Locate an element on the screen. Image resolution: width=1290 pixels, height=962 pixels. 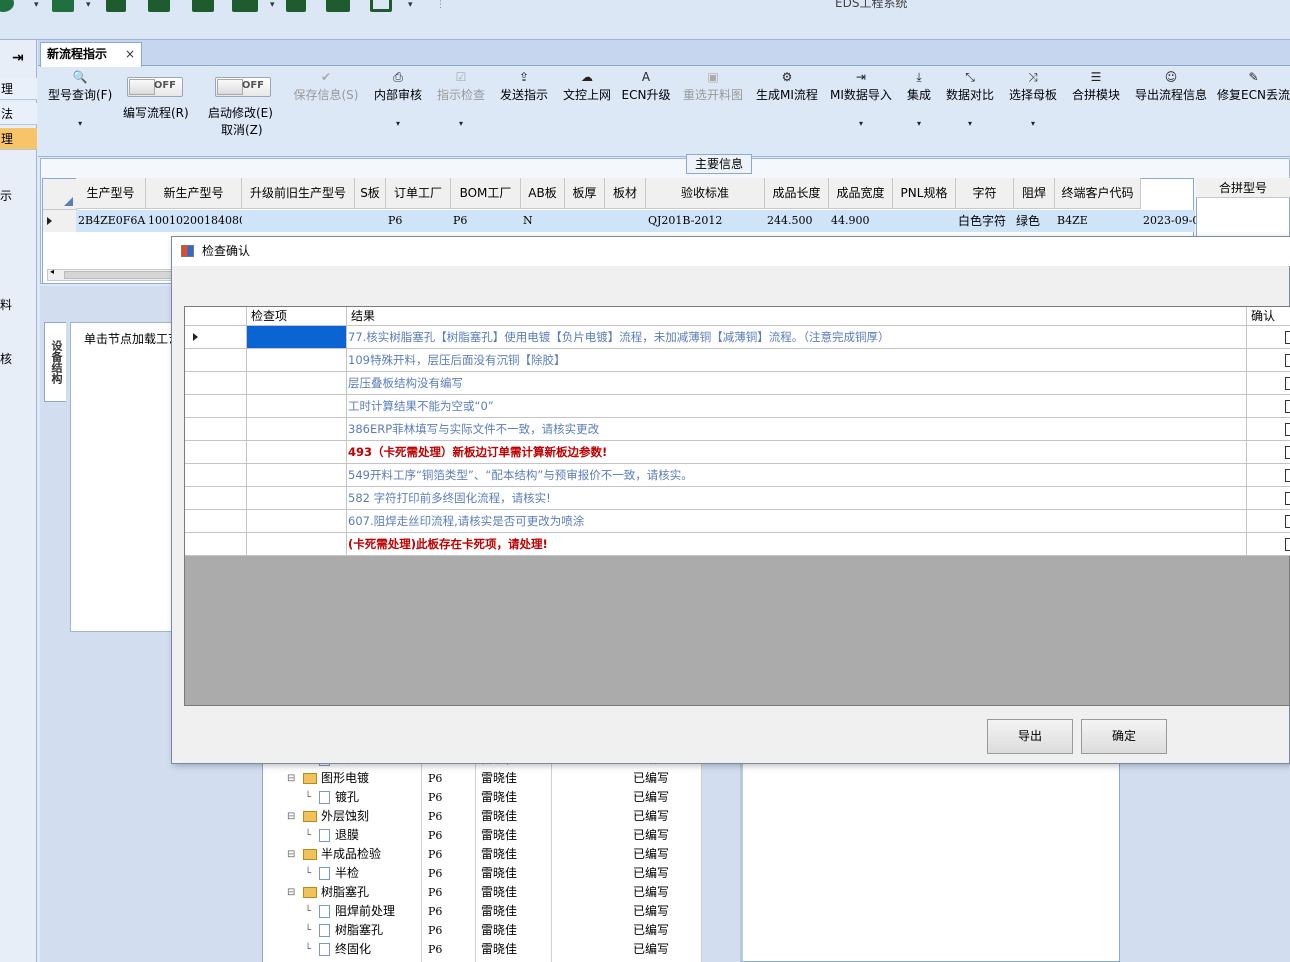
scroll-left-icon: ◂ is located at coordinates (52, 271).